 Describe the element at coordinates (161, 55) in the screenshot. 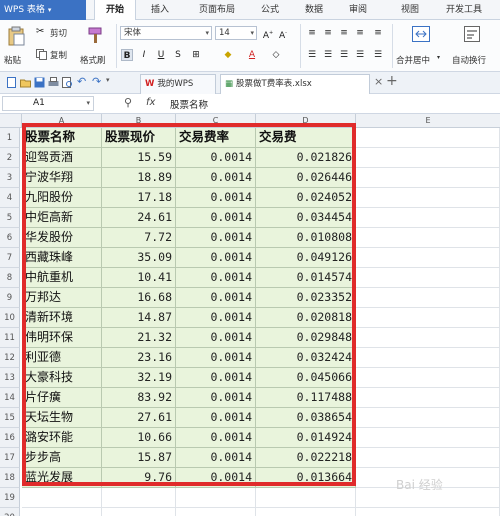

I see `underline-button: U` at that location.